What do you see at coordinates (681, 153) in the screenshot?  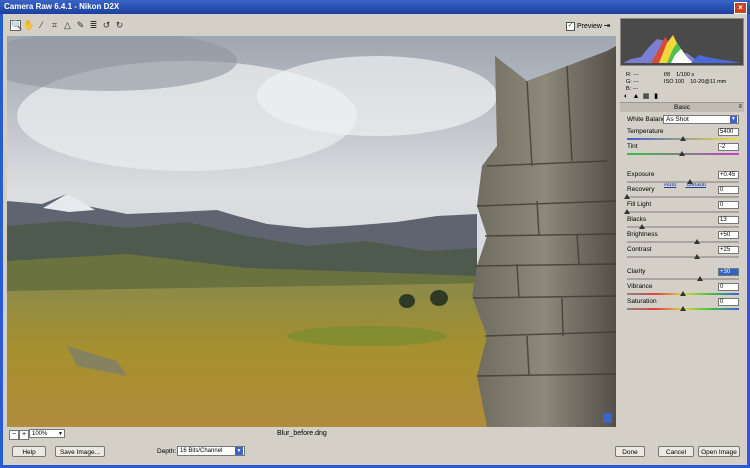 I see `tint-thumb` at bounding box center [681, 153].